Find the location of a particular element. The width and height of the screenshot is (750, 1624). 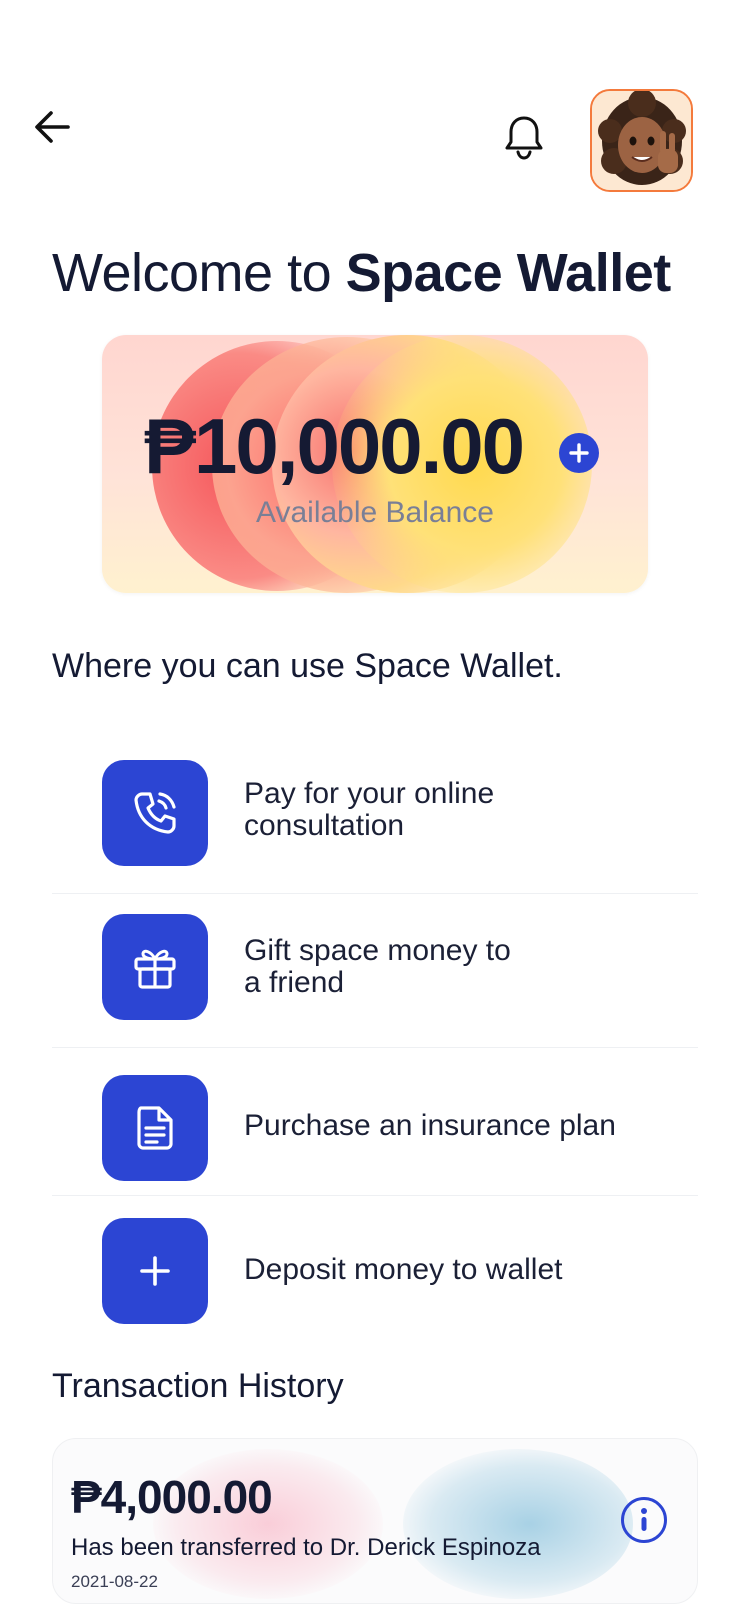

memoji-avatar is located at coordinates (641, 140).